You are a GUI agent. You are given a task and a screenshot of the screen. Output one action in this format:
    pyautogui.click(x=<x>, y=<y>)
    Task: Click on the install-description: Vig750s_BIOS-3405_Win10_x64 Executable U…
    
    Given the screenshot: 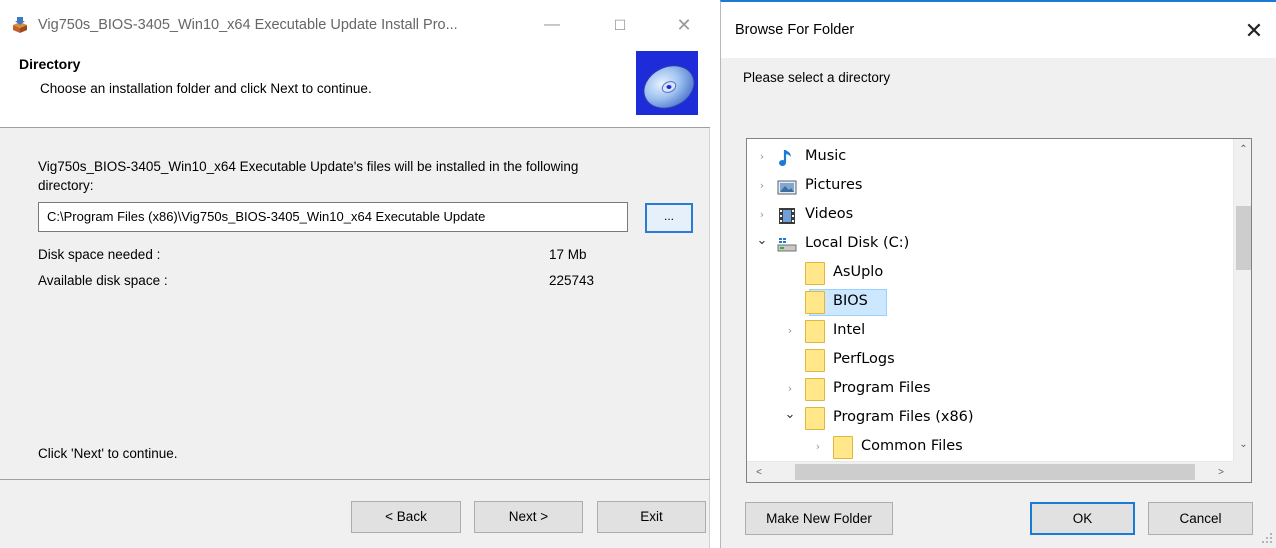 What is the action you would take?
    pyautogui.click(x=308, y=166)
    